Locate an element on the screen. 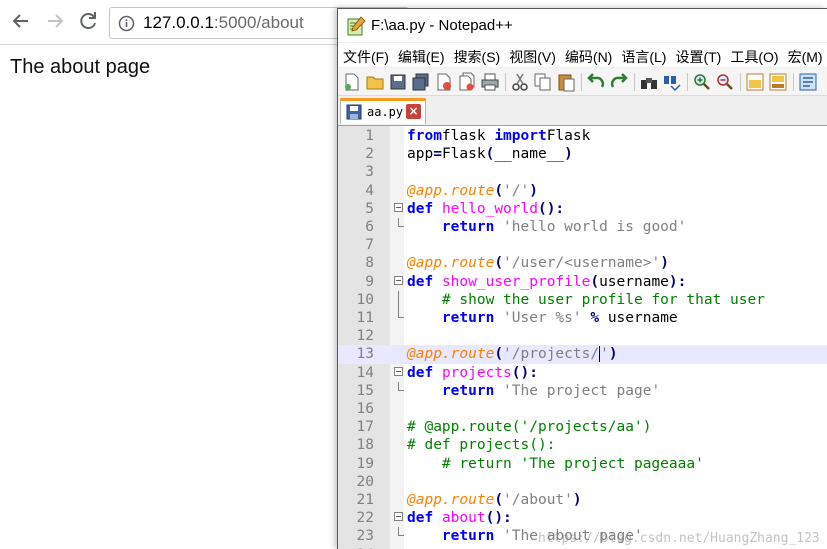 Image resolution: width=827 pixels, height=549 pixels. menu-language: 语言(L) is located at coordinates (643, 55).